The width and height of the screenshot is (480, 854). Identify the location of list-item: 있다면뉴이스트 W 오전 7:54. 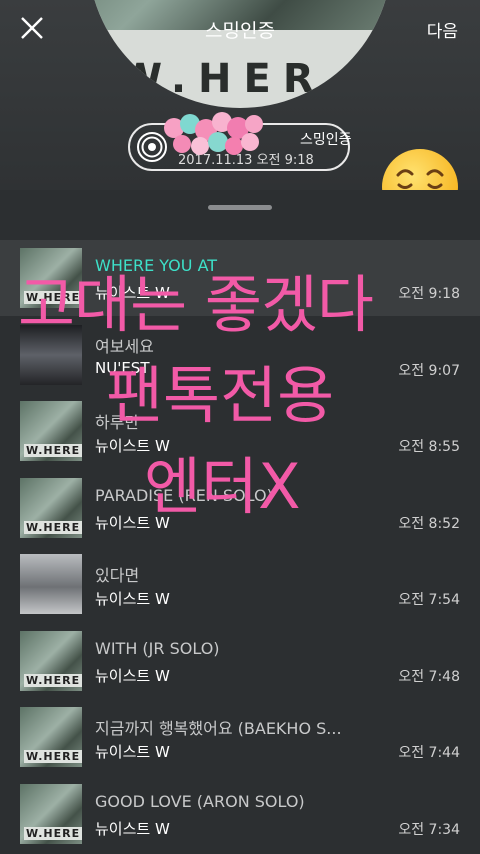
(240, 584).